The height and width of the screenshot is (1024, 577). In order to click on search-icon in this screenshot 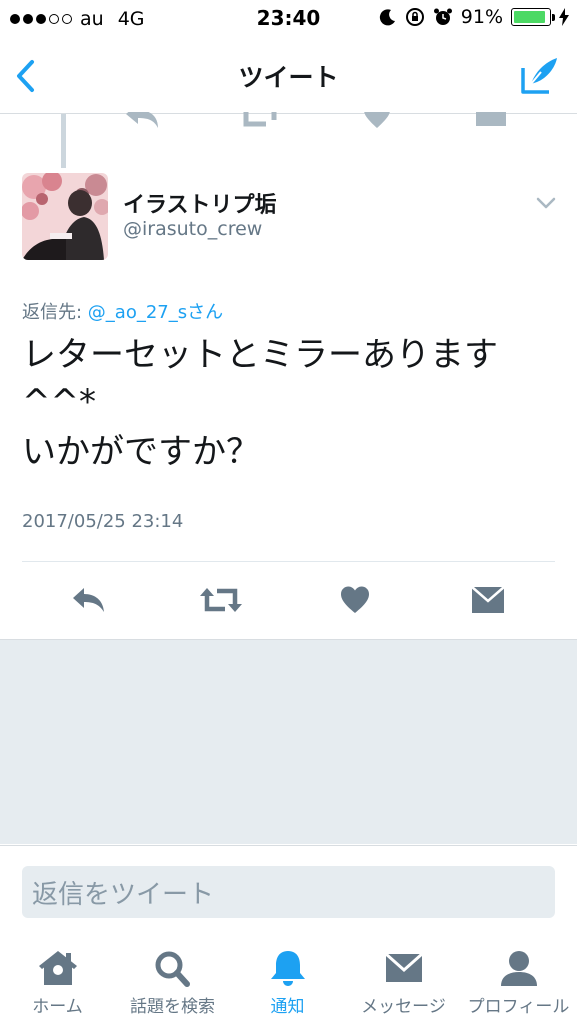, I will do `click(172, 969)`.